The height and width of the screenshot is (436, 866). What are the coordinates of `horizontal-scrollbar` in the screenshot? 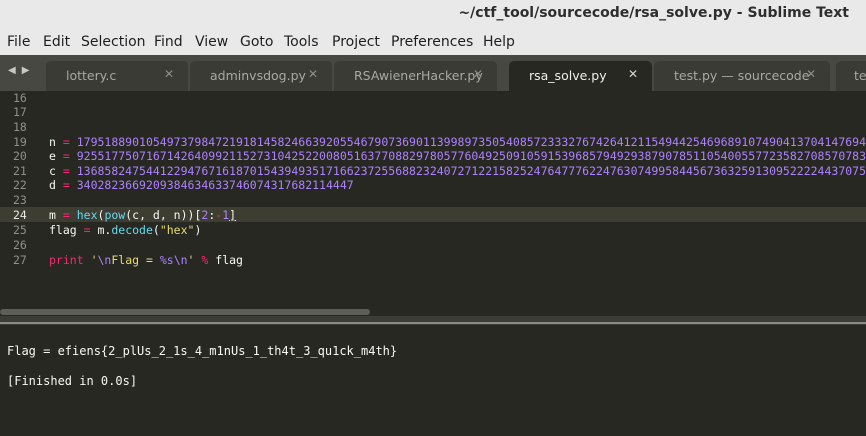 It's located at (185, 312).